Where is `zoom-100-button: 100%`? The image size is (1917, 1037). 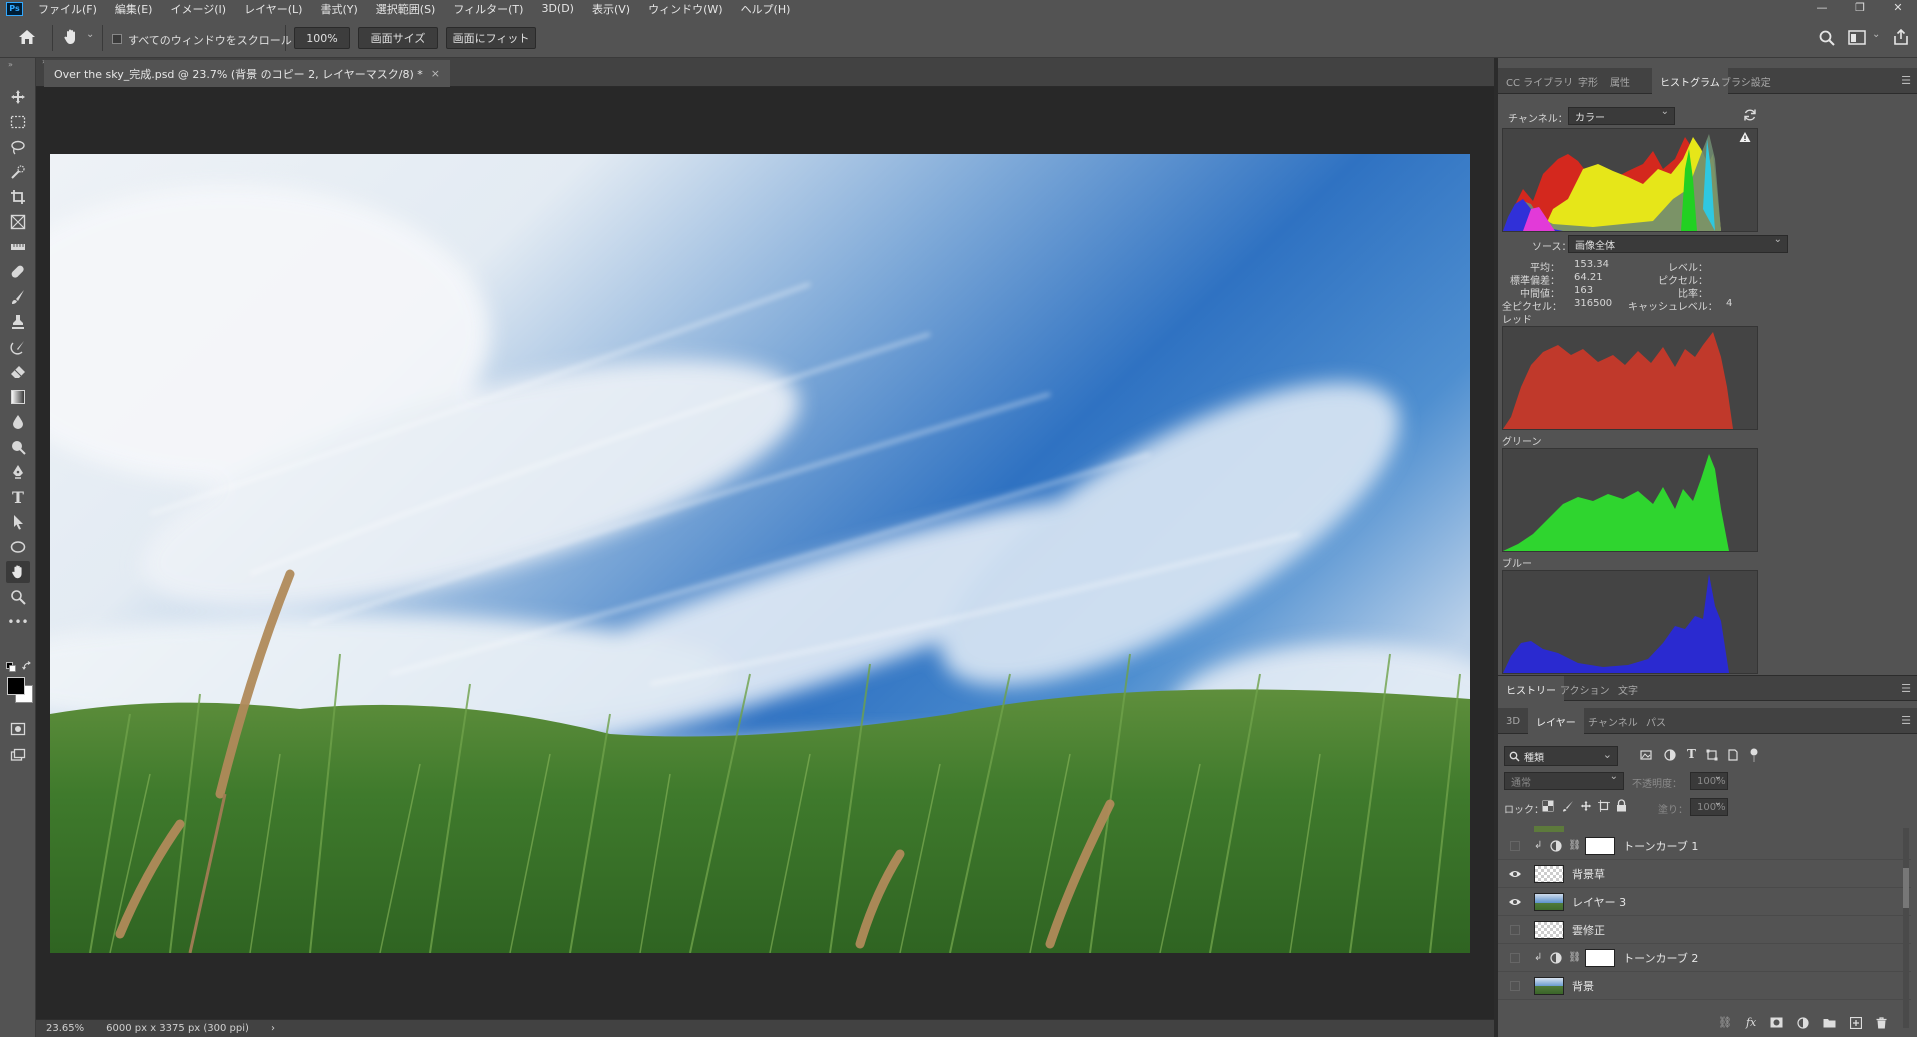 zoom-100-button: 100% is located at coordinates (322, 38).